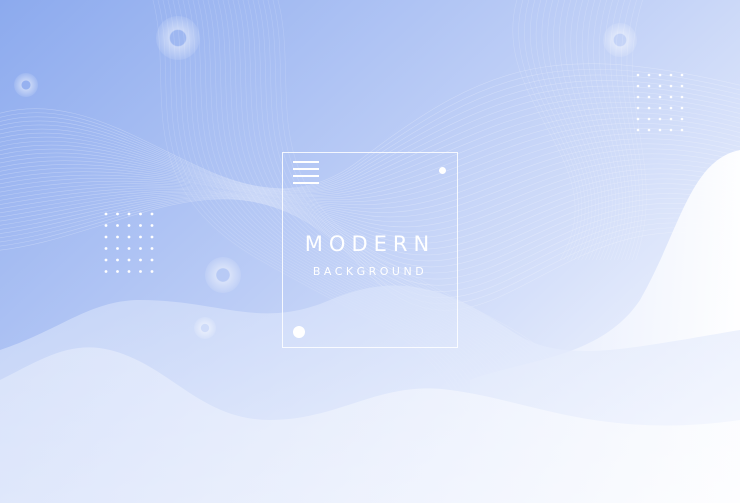 Image resolution: width=740 pixels, height=503 pixels. What do you see at coordinates (306, 173) in the screenshot?
I see `menu-icon` at bounding box center [306, 173].